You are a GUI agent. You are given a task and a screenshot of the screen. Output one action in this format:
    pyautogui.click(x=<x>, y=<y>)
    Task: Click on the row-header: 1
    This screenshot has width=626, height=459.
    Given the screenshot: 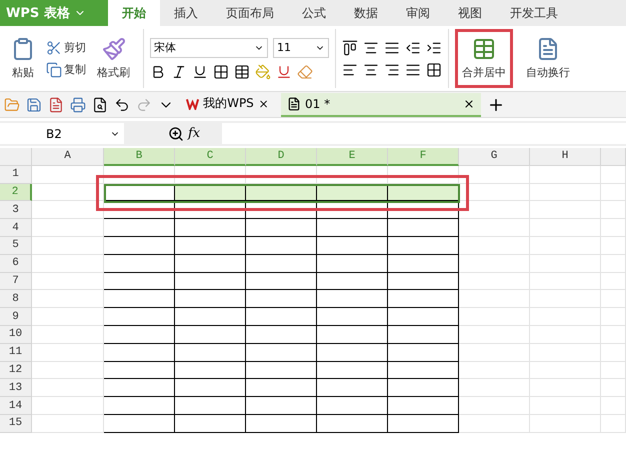 What is the action you would take?
    pyautogui.click(x=16, y=175)
    